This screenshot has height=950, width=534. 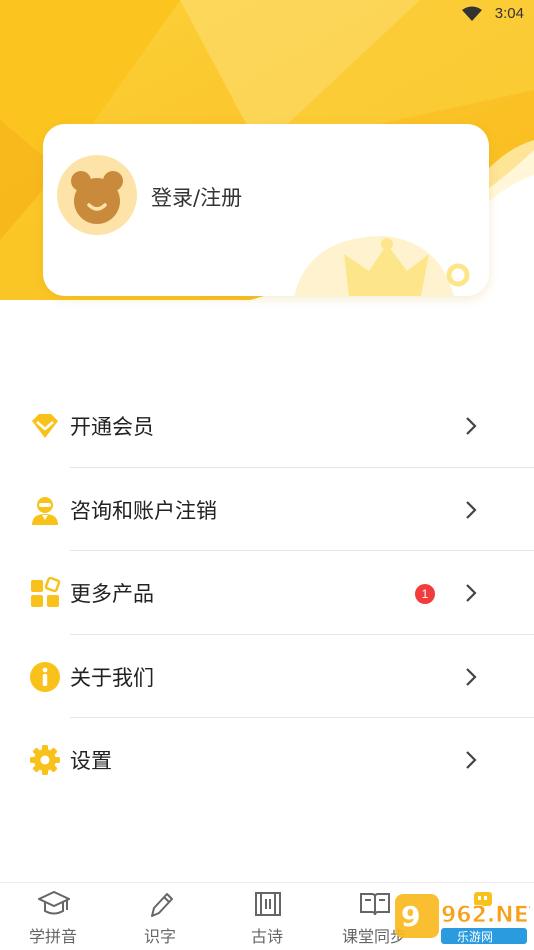 What do you see at coordinates (410, 916) in the screenshot?
I see `svg-text: 9` at bounding box center [410, 916].